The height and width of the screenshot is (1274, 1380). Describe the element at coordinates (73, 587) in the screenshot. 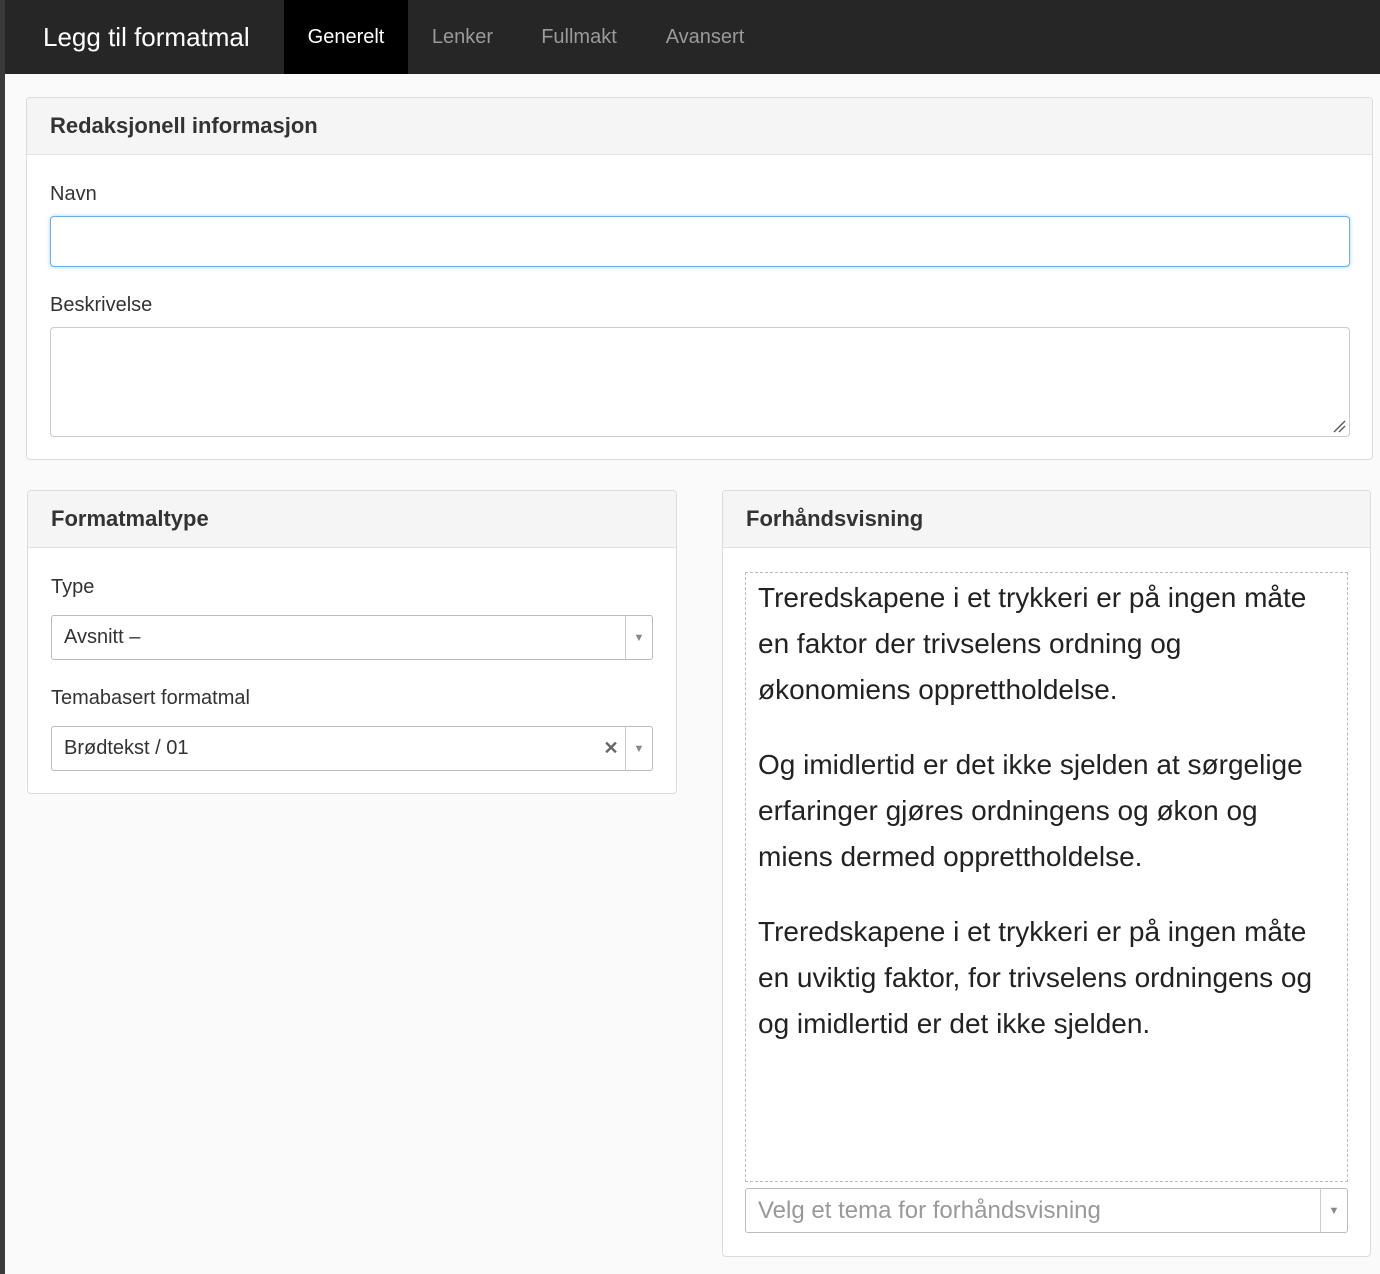

I see `type-label: Type` at that location.